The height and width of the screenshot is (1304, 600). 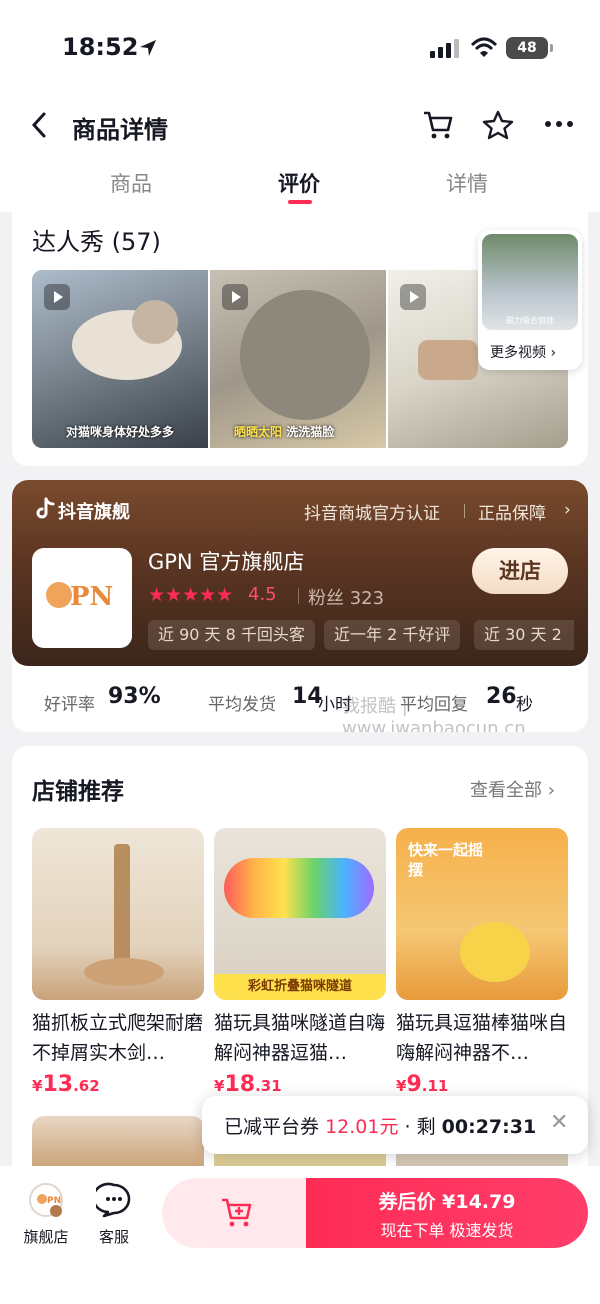 I want to click on product-card: 猫抓板立式爬架耐磨不掉屑实木剑… ¥13.62, so click(x=118, y=962).